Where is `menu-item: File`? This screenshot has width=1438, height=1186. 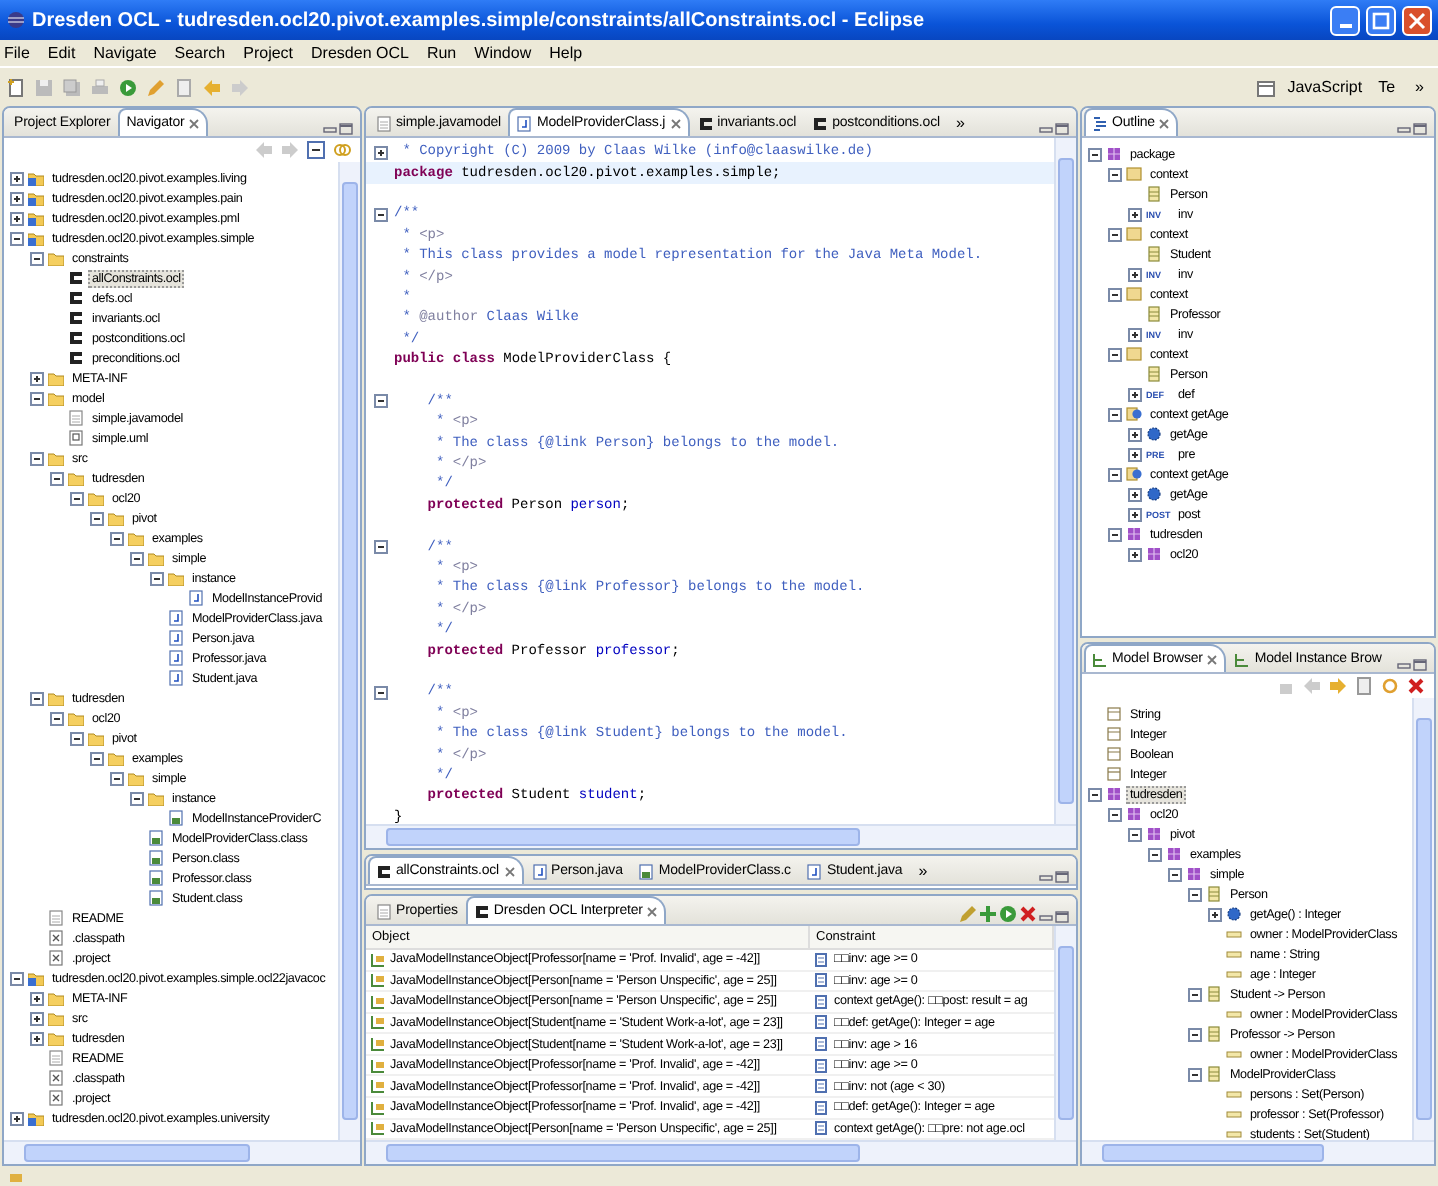
menu-item: File is located at coordinates (17, 53).